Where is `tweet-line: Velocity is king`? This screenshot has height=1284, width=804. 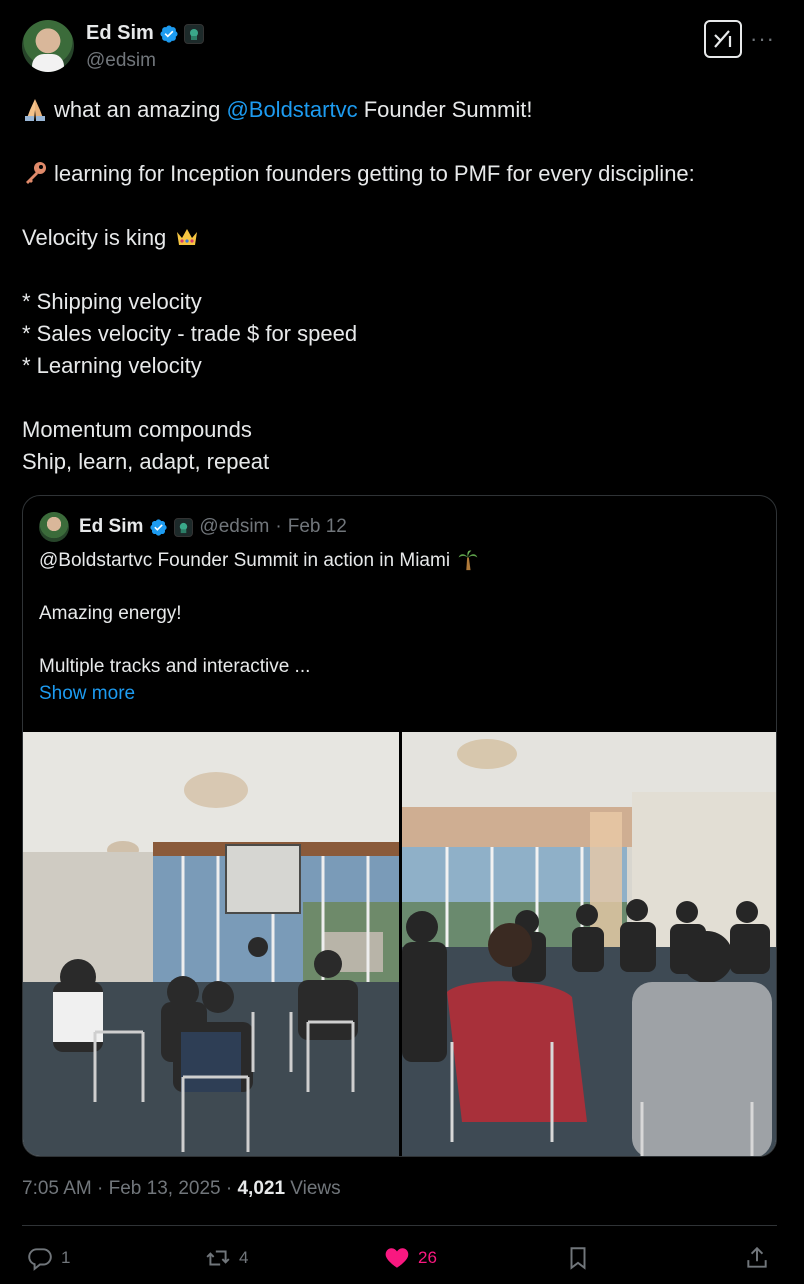
tweet-line: Velocity is king is located at coordinates (402, 238).